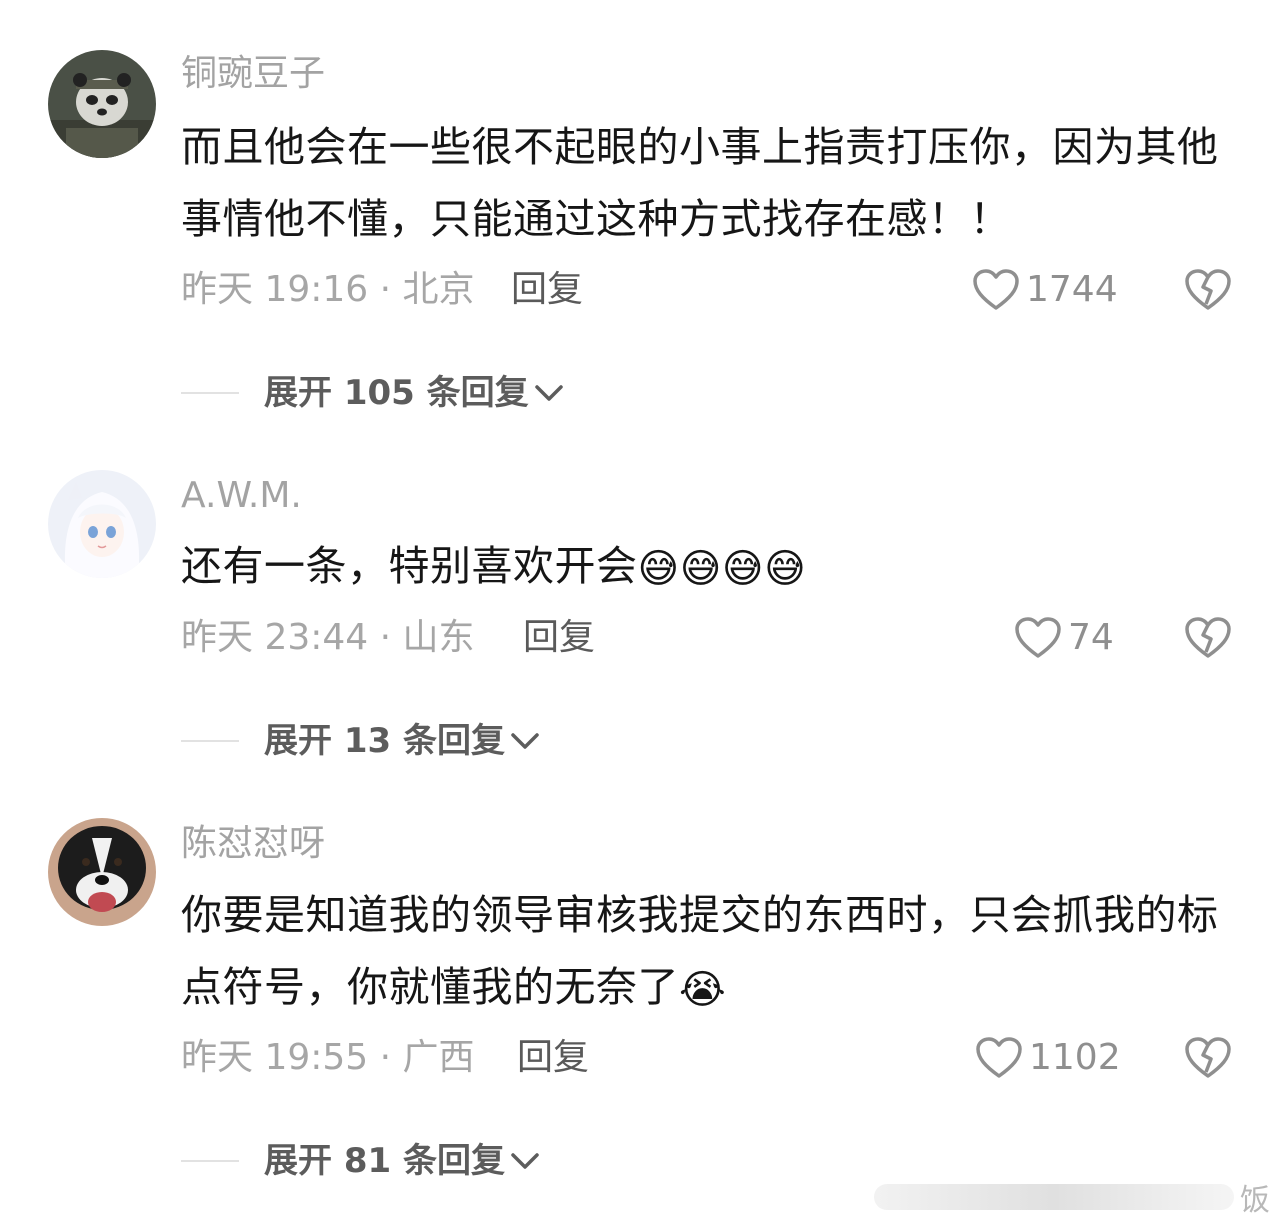 This screenshot has width=1284, height=1227. Describe the element at coordinates (1054, 1197) in the screenshot. I see `watermark-bar` at that location.